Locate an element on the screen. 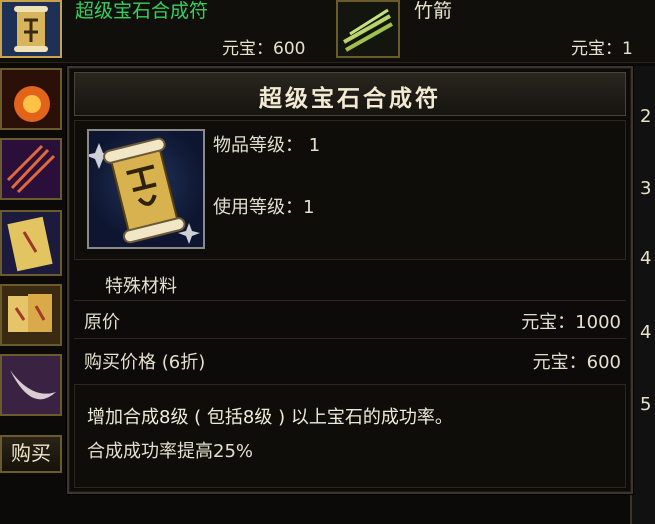  right-number-1: 2 is located at coordinates (646, 116).